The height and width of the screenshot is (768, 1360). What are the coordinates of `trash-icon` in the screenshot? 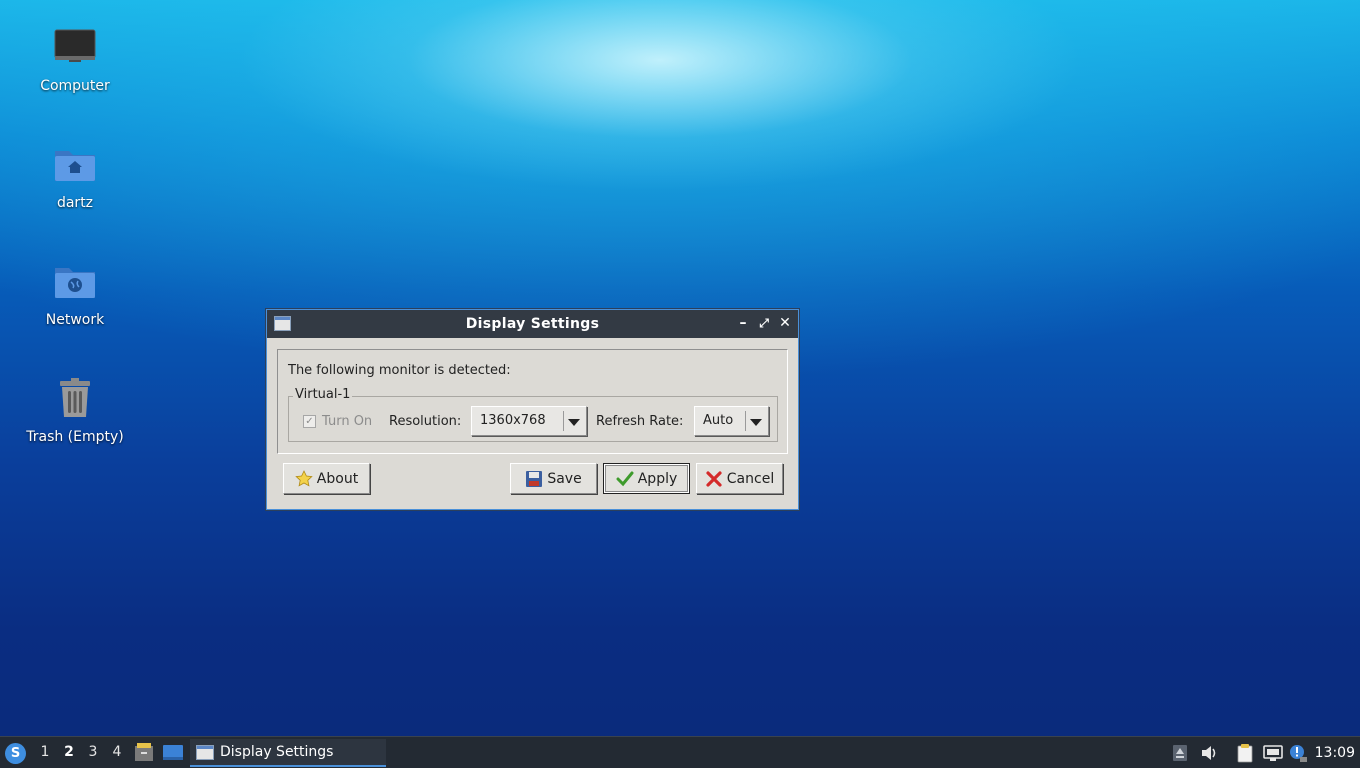 It's located at (75, 399).